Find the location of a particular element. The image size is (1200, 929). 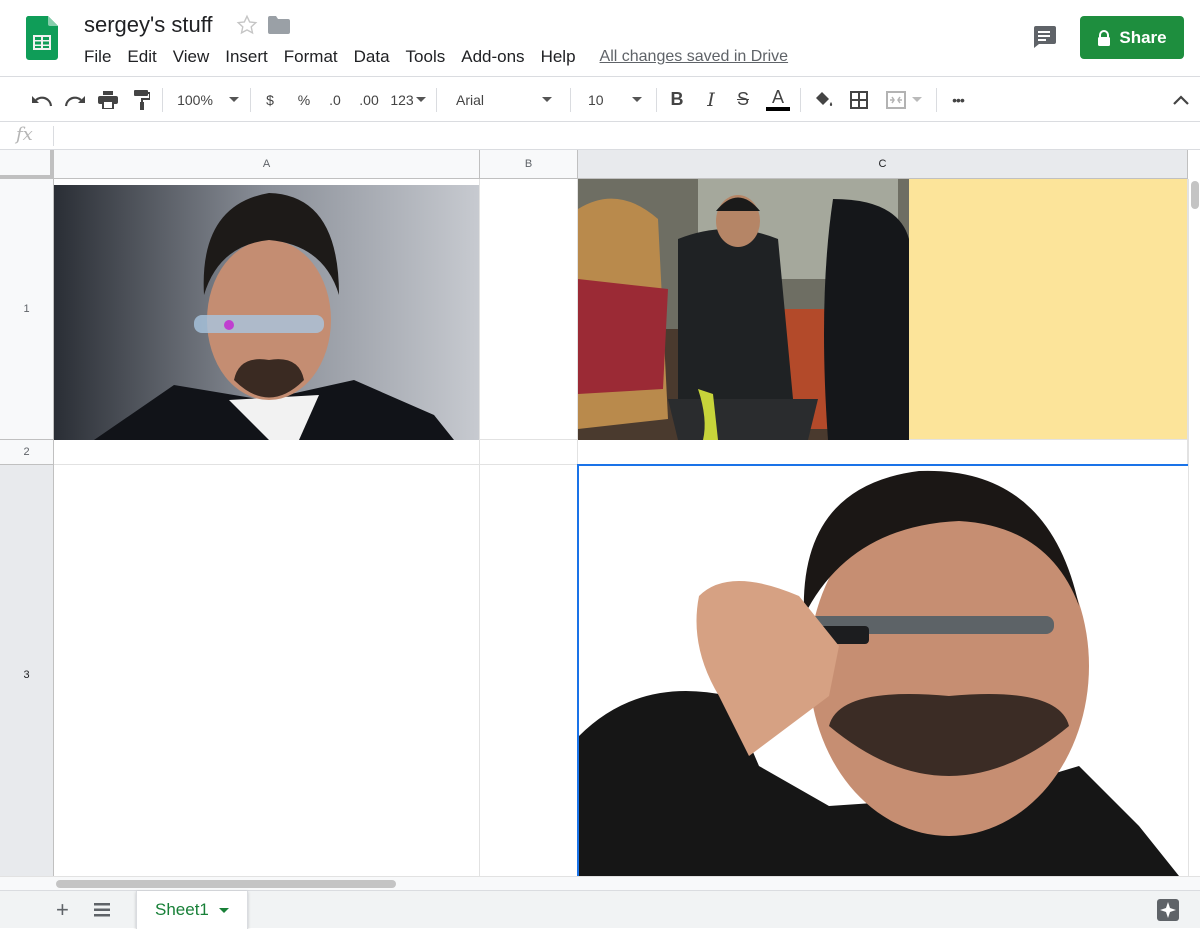

row-header-1: 1 is located at coordinates (27, 309).